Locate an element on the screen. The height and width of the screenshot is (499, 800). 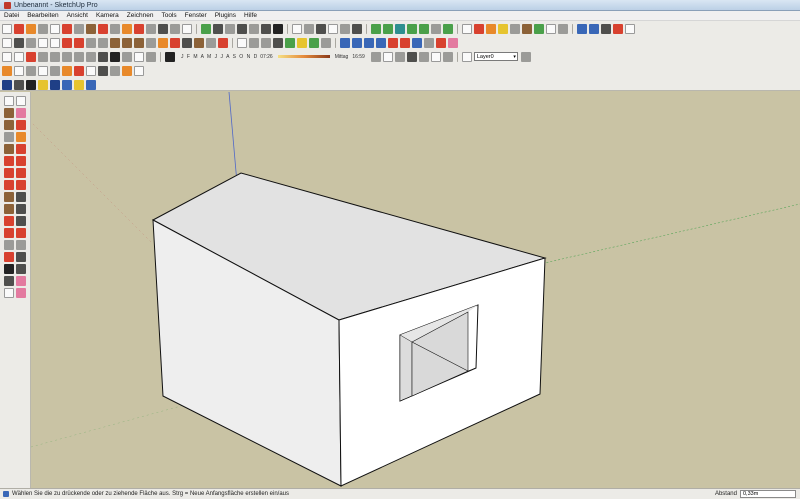
menu-tools: Tools is located at coordinates (168, 15).